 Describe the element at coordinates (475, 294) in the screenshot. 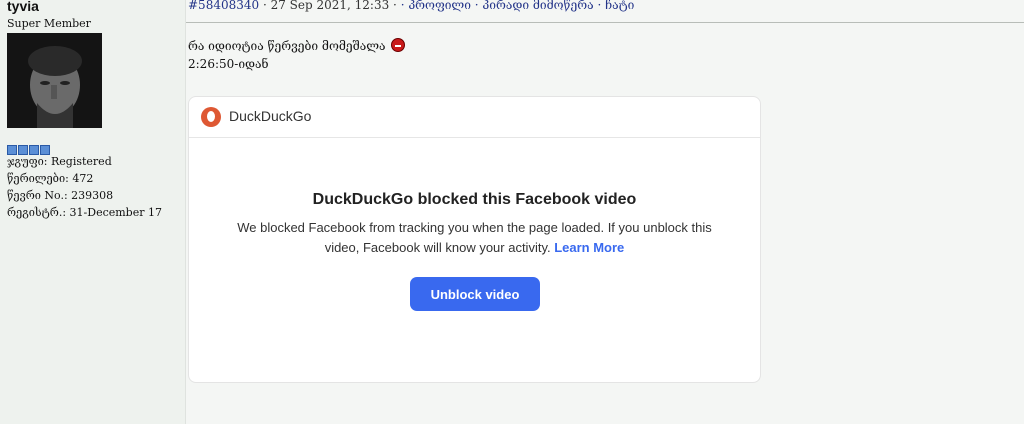

I see `unblock-video-button: Unblock video` at that location.